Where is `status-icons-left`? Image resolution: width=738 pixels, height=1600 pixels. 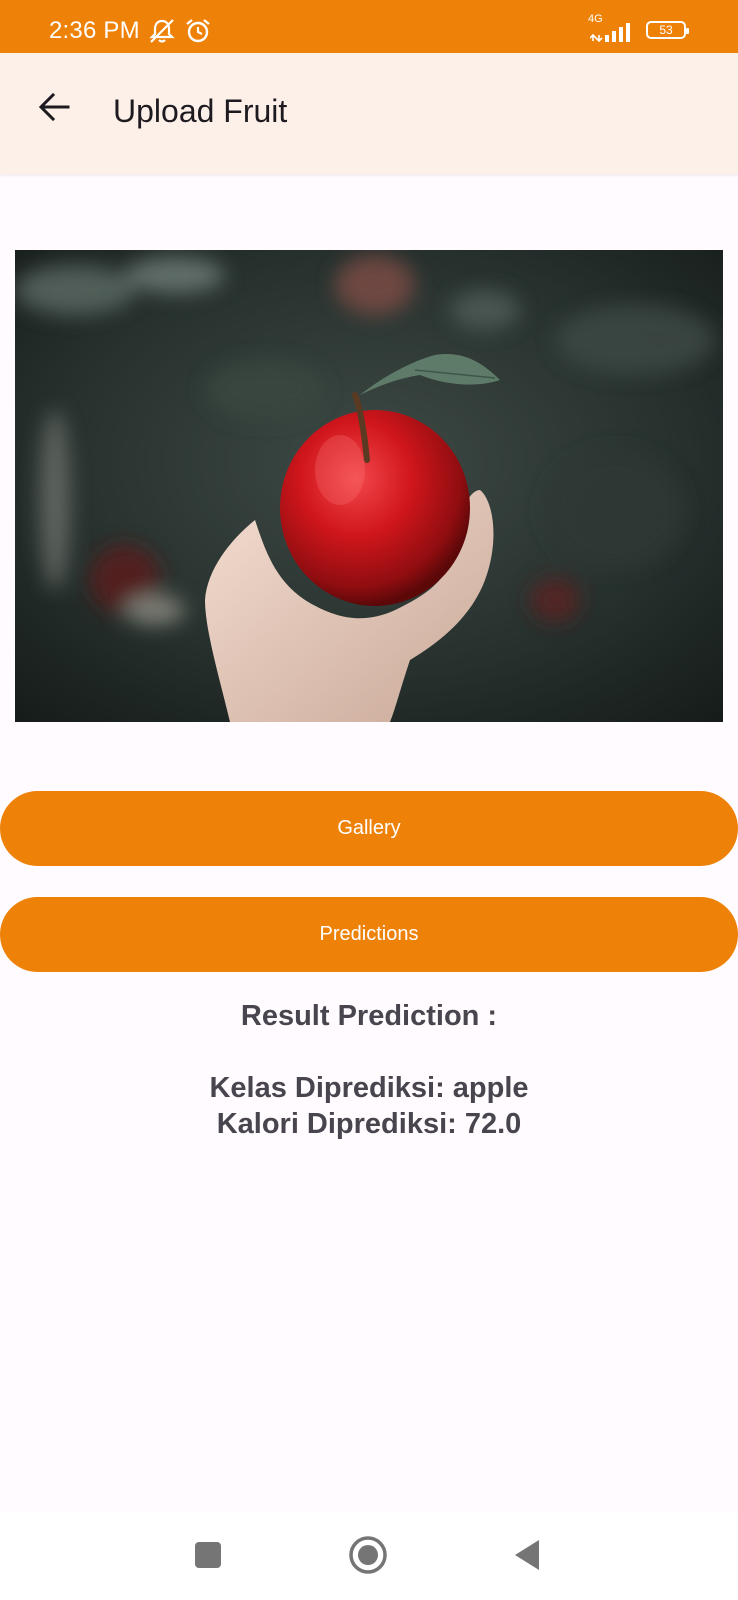
status-icons-left is located at coordinates (180, 33).